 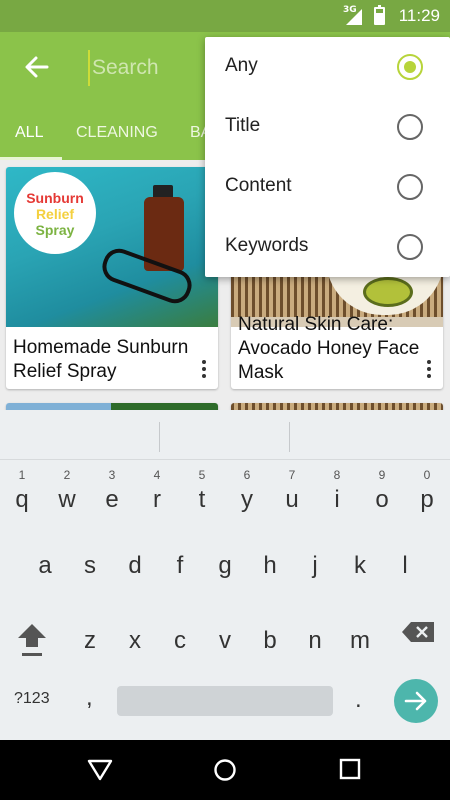 I want to click on scope-option-any: Any, so click(x=327, y=67).